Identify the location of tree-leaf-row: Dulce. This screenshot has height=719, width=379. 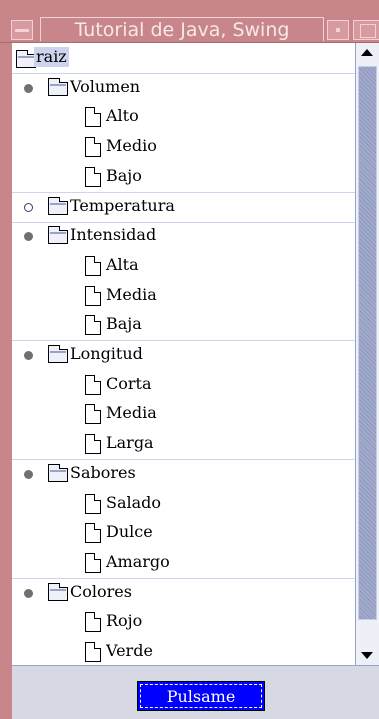
(183, 533).